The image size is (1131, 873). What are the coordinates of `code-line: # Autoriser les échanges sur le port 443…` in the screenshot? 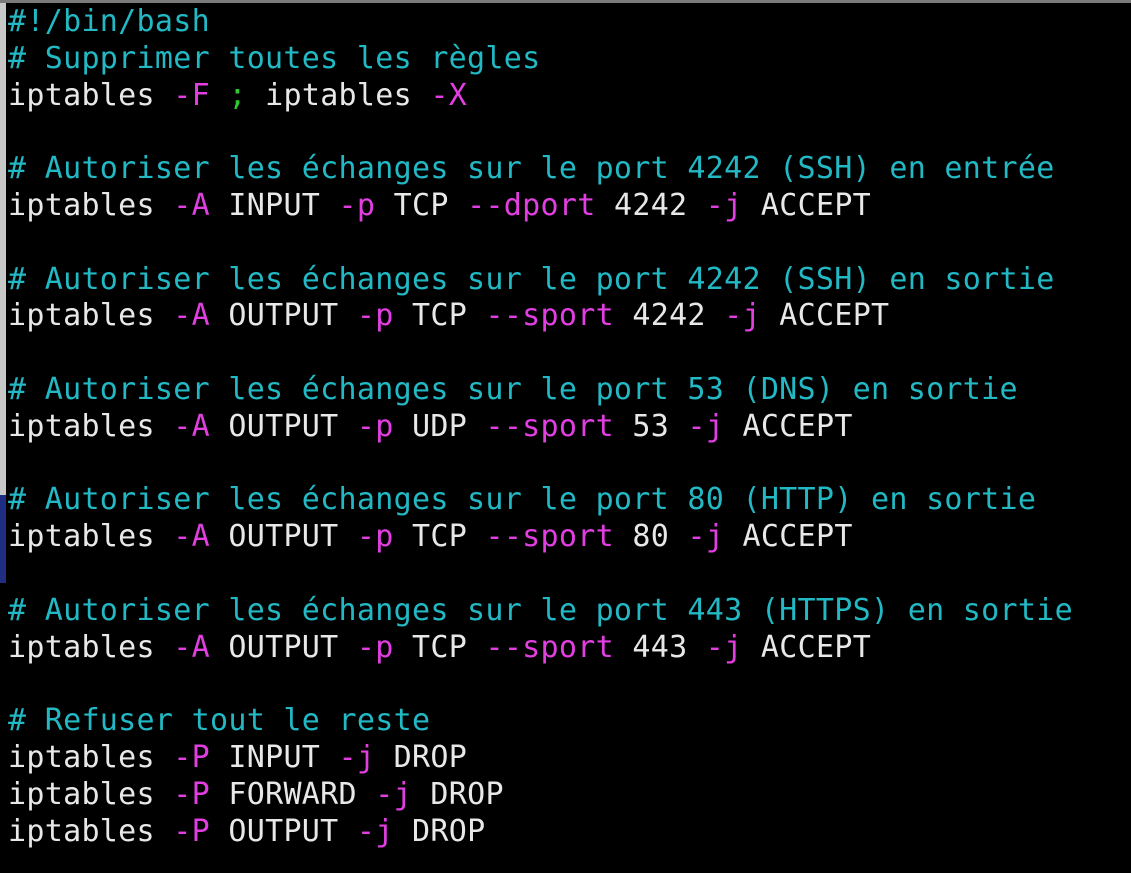 It's located at (540, 611).